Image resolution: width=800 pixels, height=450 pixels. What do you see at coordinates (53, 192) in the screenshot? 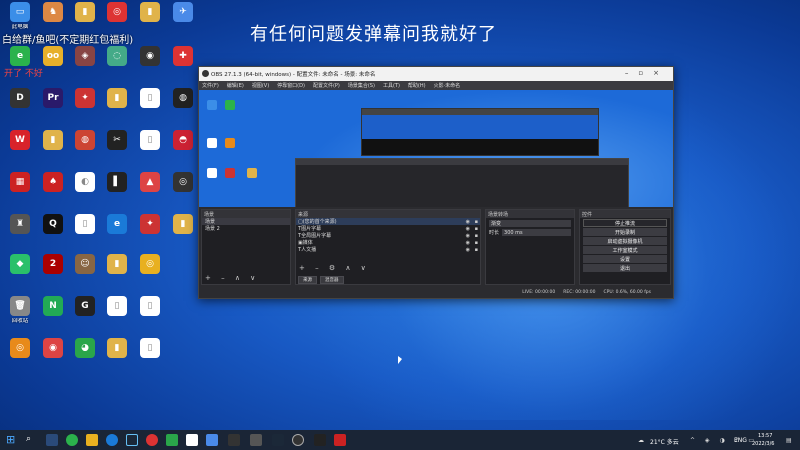
I see `desktop-shortcut: ♠` at bounding box center [53, 192].